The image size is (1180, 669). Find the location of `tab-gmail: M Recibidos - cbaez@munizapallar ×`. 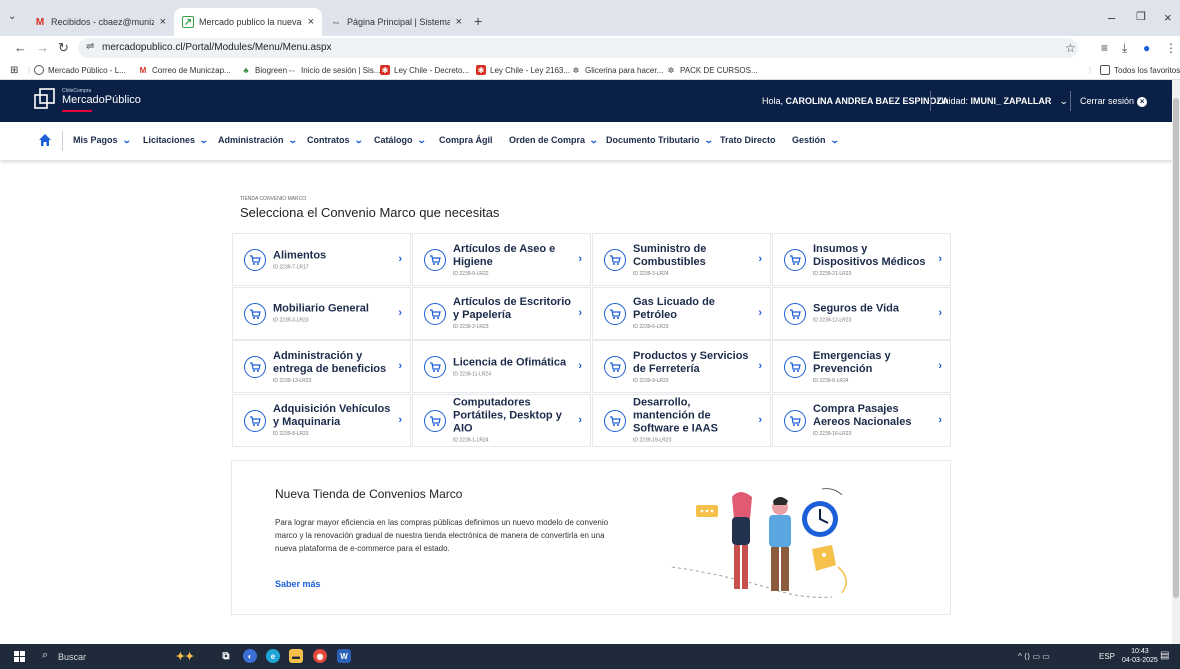

tab-gmail: M Recibidos - cbaez@munizapallar × is located at coordinates (100, 22).